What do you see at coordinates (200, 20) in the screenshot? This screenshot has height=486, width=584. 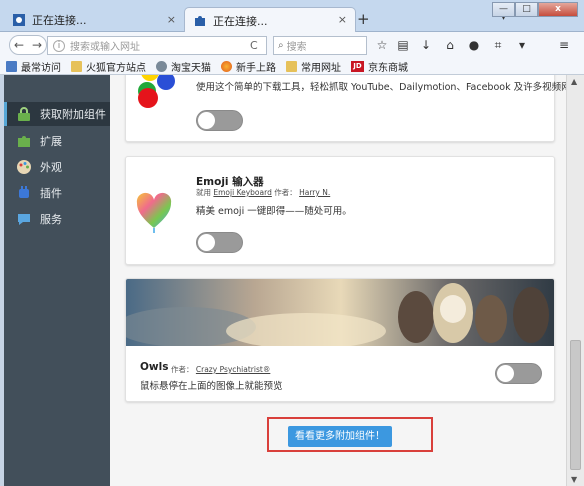 I see `puzzle-tab-icon` at bounding box center [200, 20].